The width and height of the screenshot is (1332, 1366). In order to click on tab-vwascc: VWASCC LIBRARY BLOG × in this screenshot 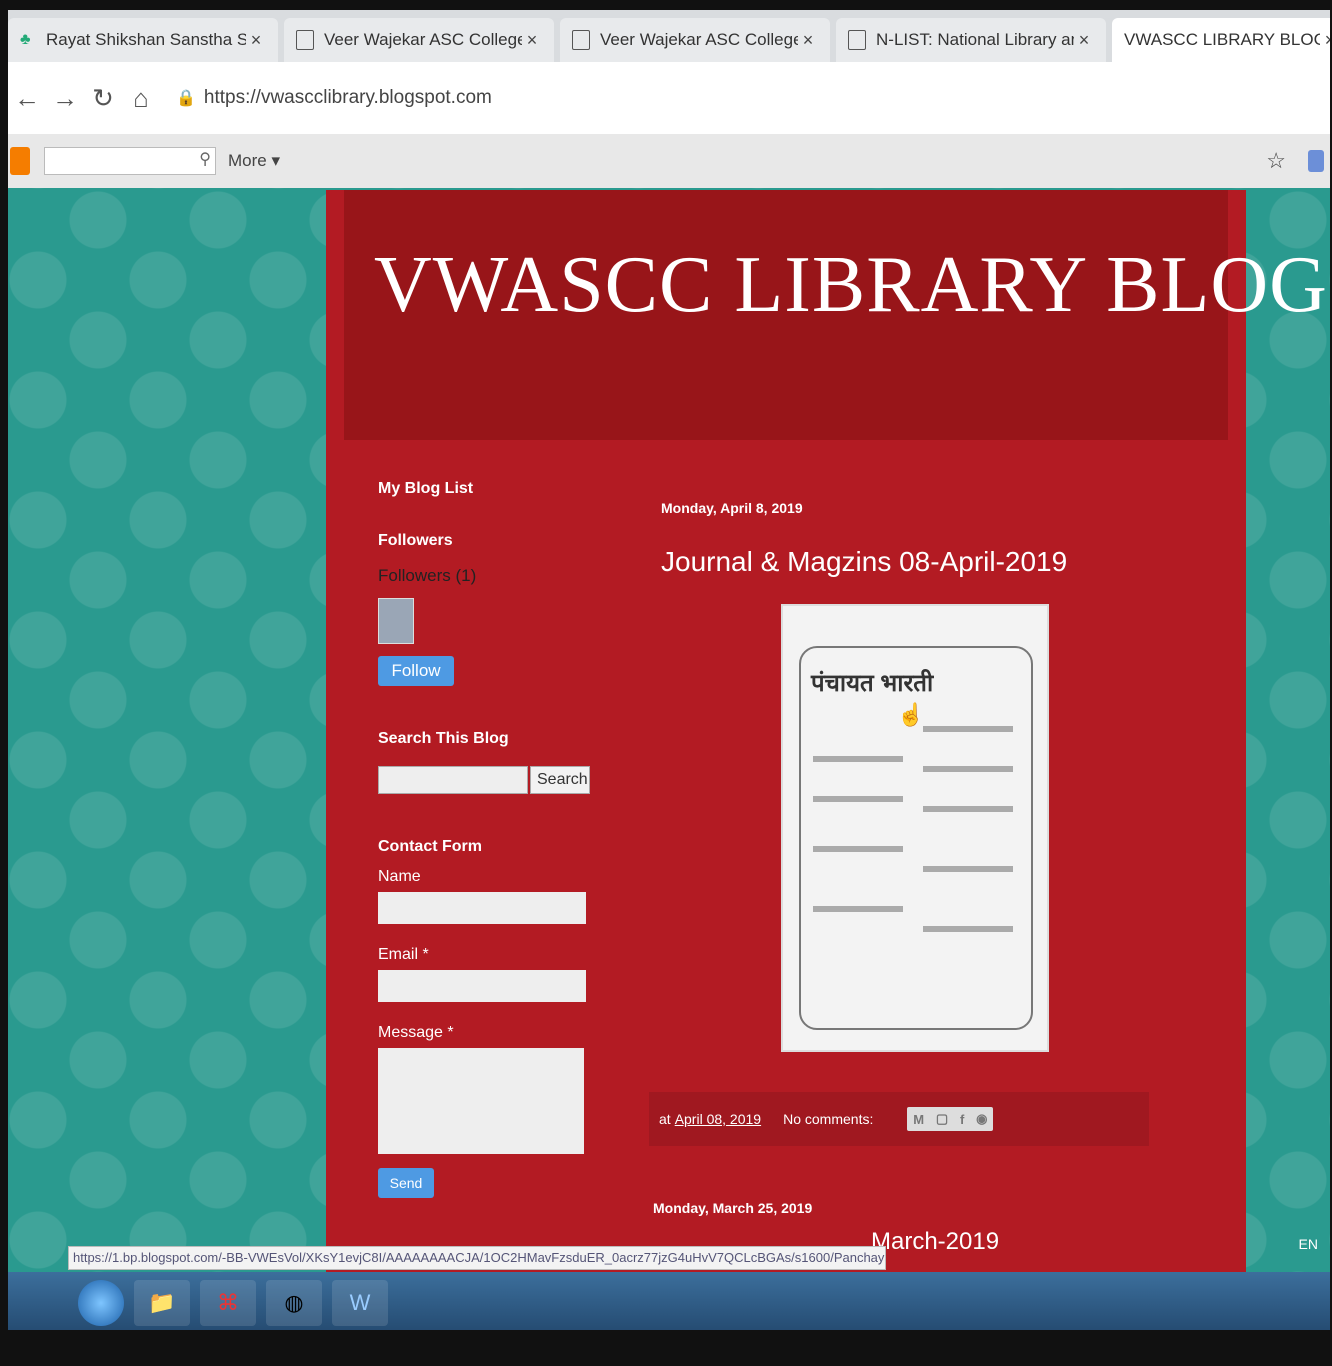, I will do `click(1221, 40)`.